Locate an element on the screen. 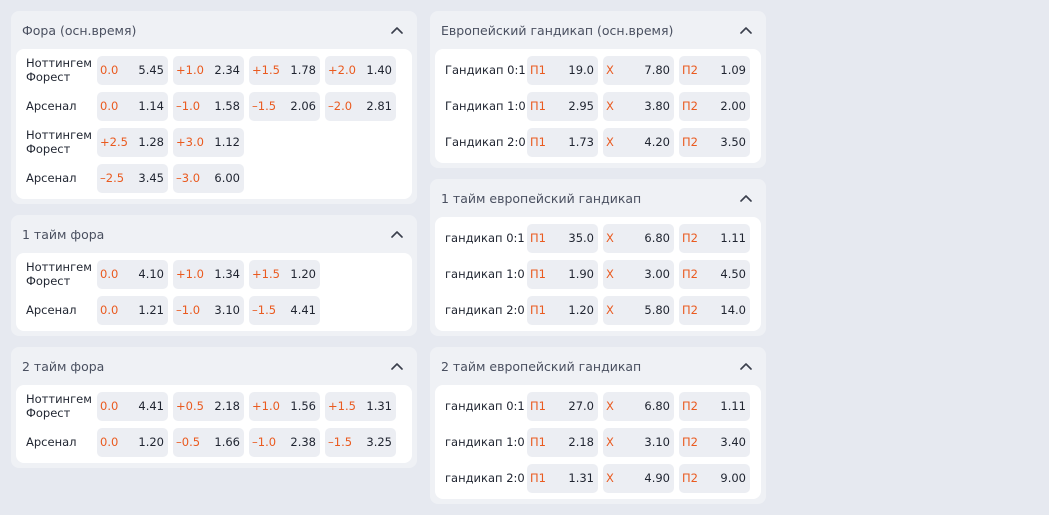 The height and width of the screenshot is (515, 1049). odds-label: П1 is located at coordinates (538, 142).